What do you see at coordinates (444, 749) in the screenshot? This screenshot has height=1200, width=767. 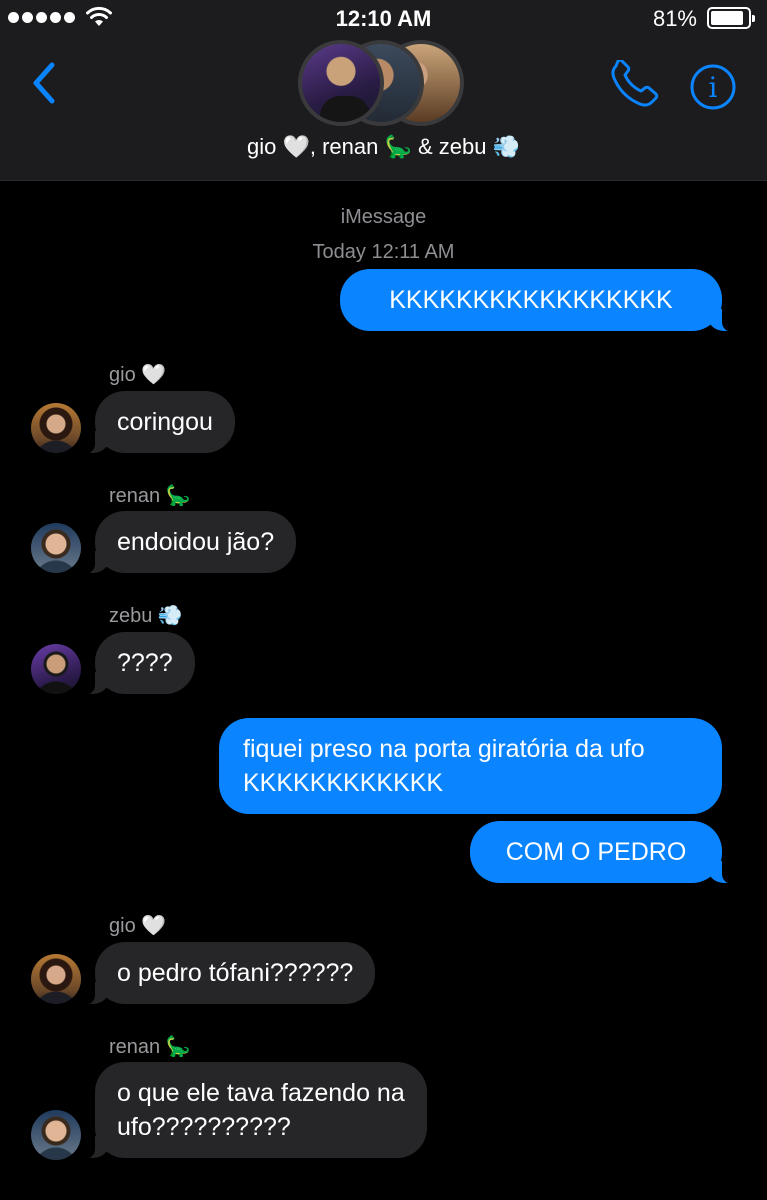 I see `message-text-line: fiquei preso na porta giratória da ufo` at bounding box center [444, 749].